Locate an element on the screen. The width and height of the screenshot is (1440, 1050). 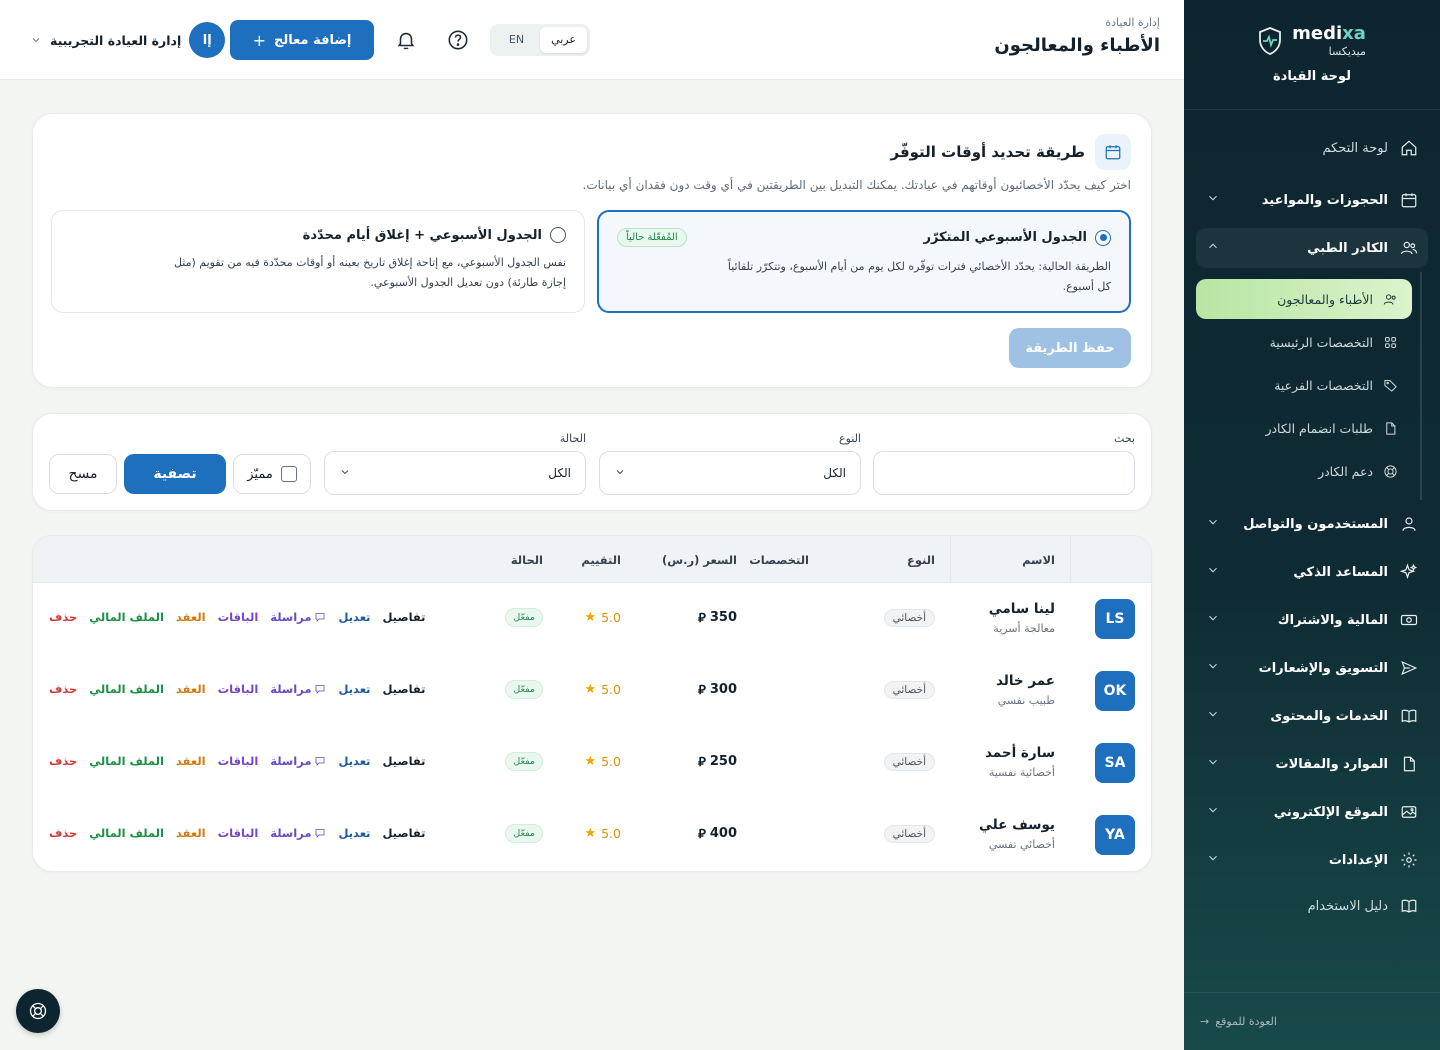
type-select: الكل is located at coordinates (730, 473).